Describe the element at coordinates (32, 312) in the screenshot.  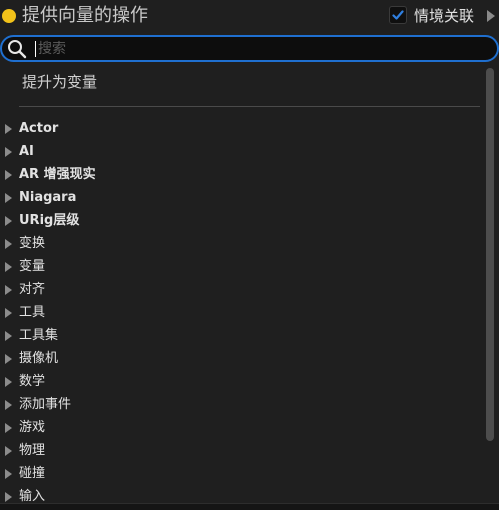
I see `tree-category-label: 工具` at that location.